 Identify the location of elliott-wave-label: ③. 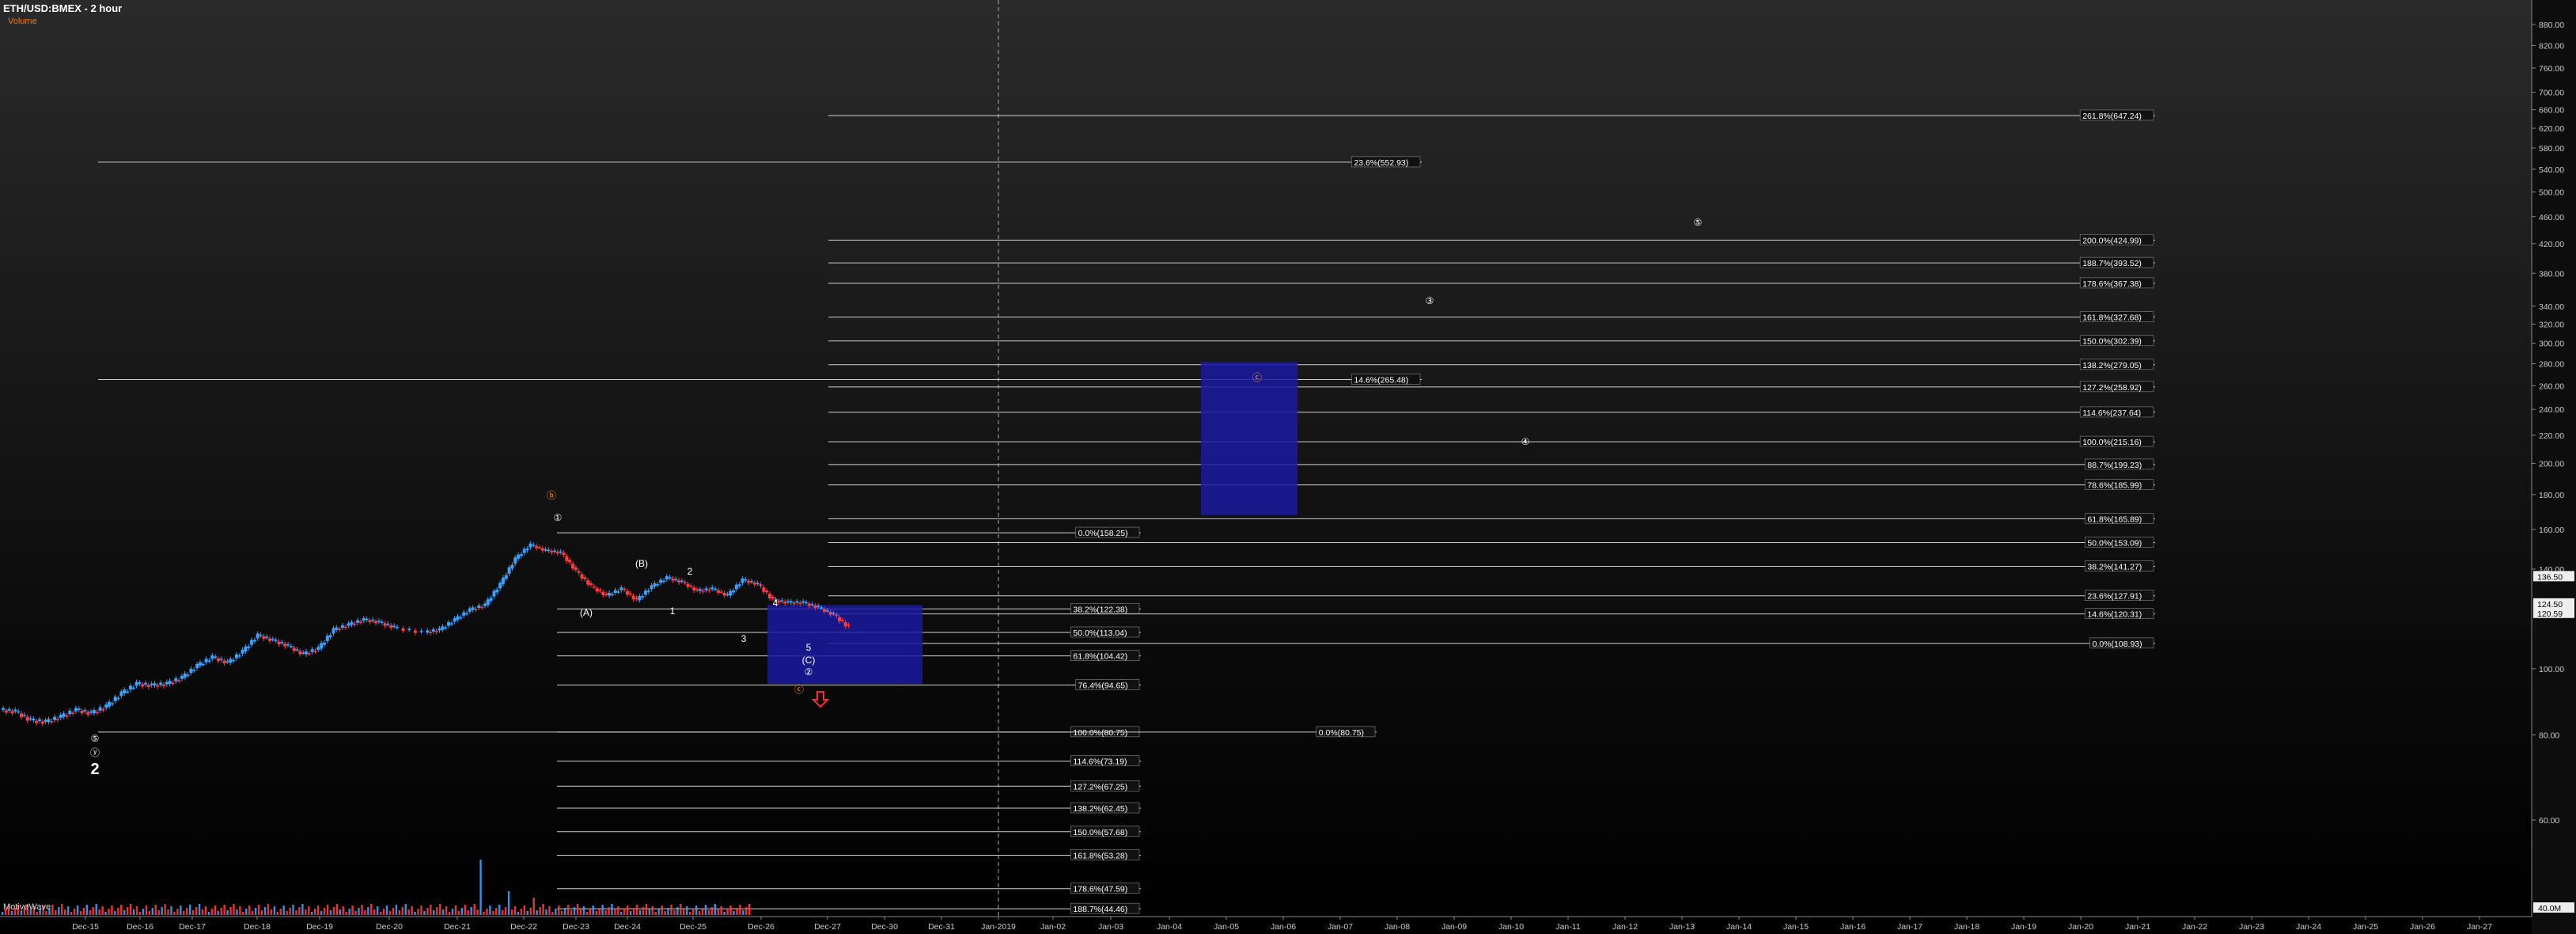
(1430, 300).